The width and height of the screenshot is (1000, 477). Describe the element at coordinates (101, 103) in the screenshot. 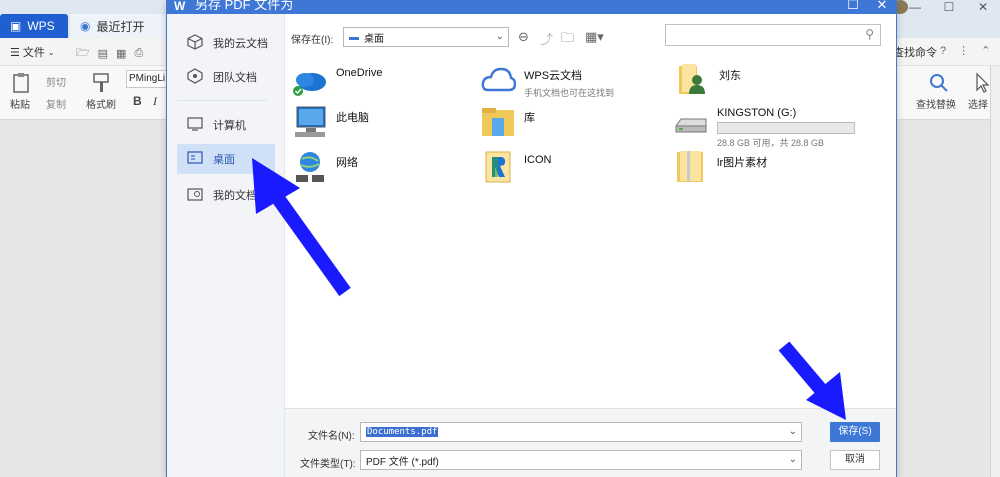

I see `format-painter-label: 格式刷` at that location.